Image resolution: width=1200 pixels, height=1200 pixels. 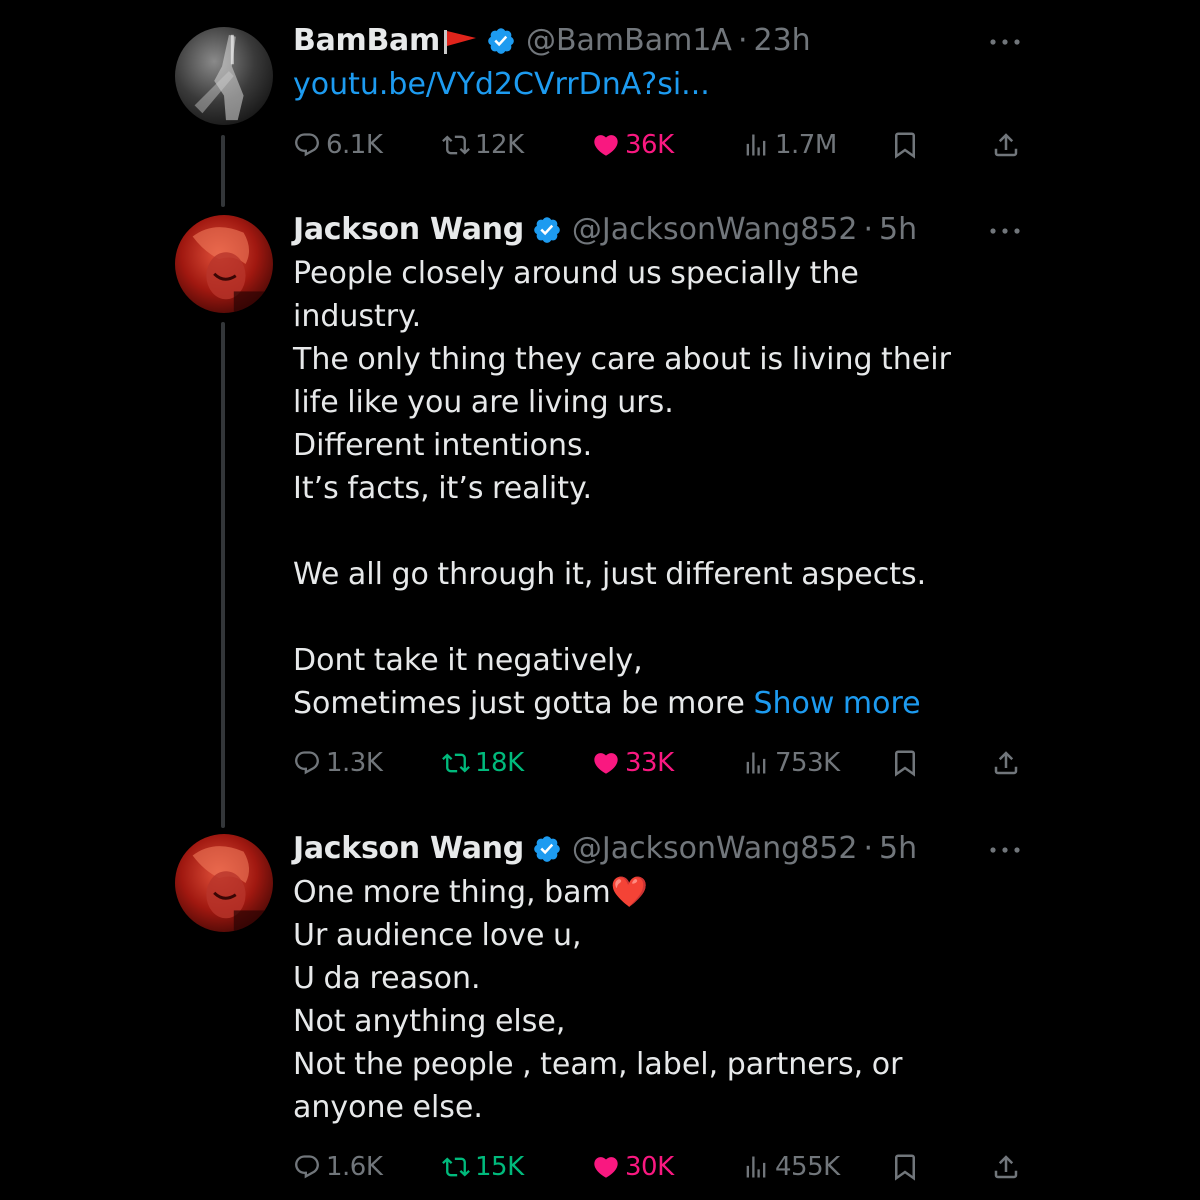 What do you see at coordinates (459, 42) in the screenshot?
I see `red-flag-icon` at bounding box center [459, 42].